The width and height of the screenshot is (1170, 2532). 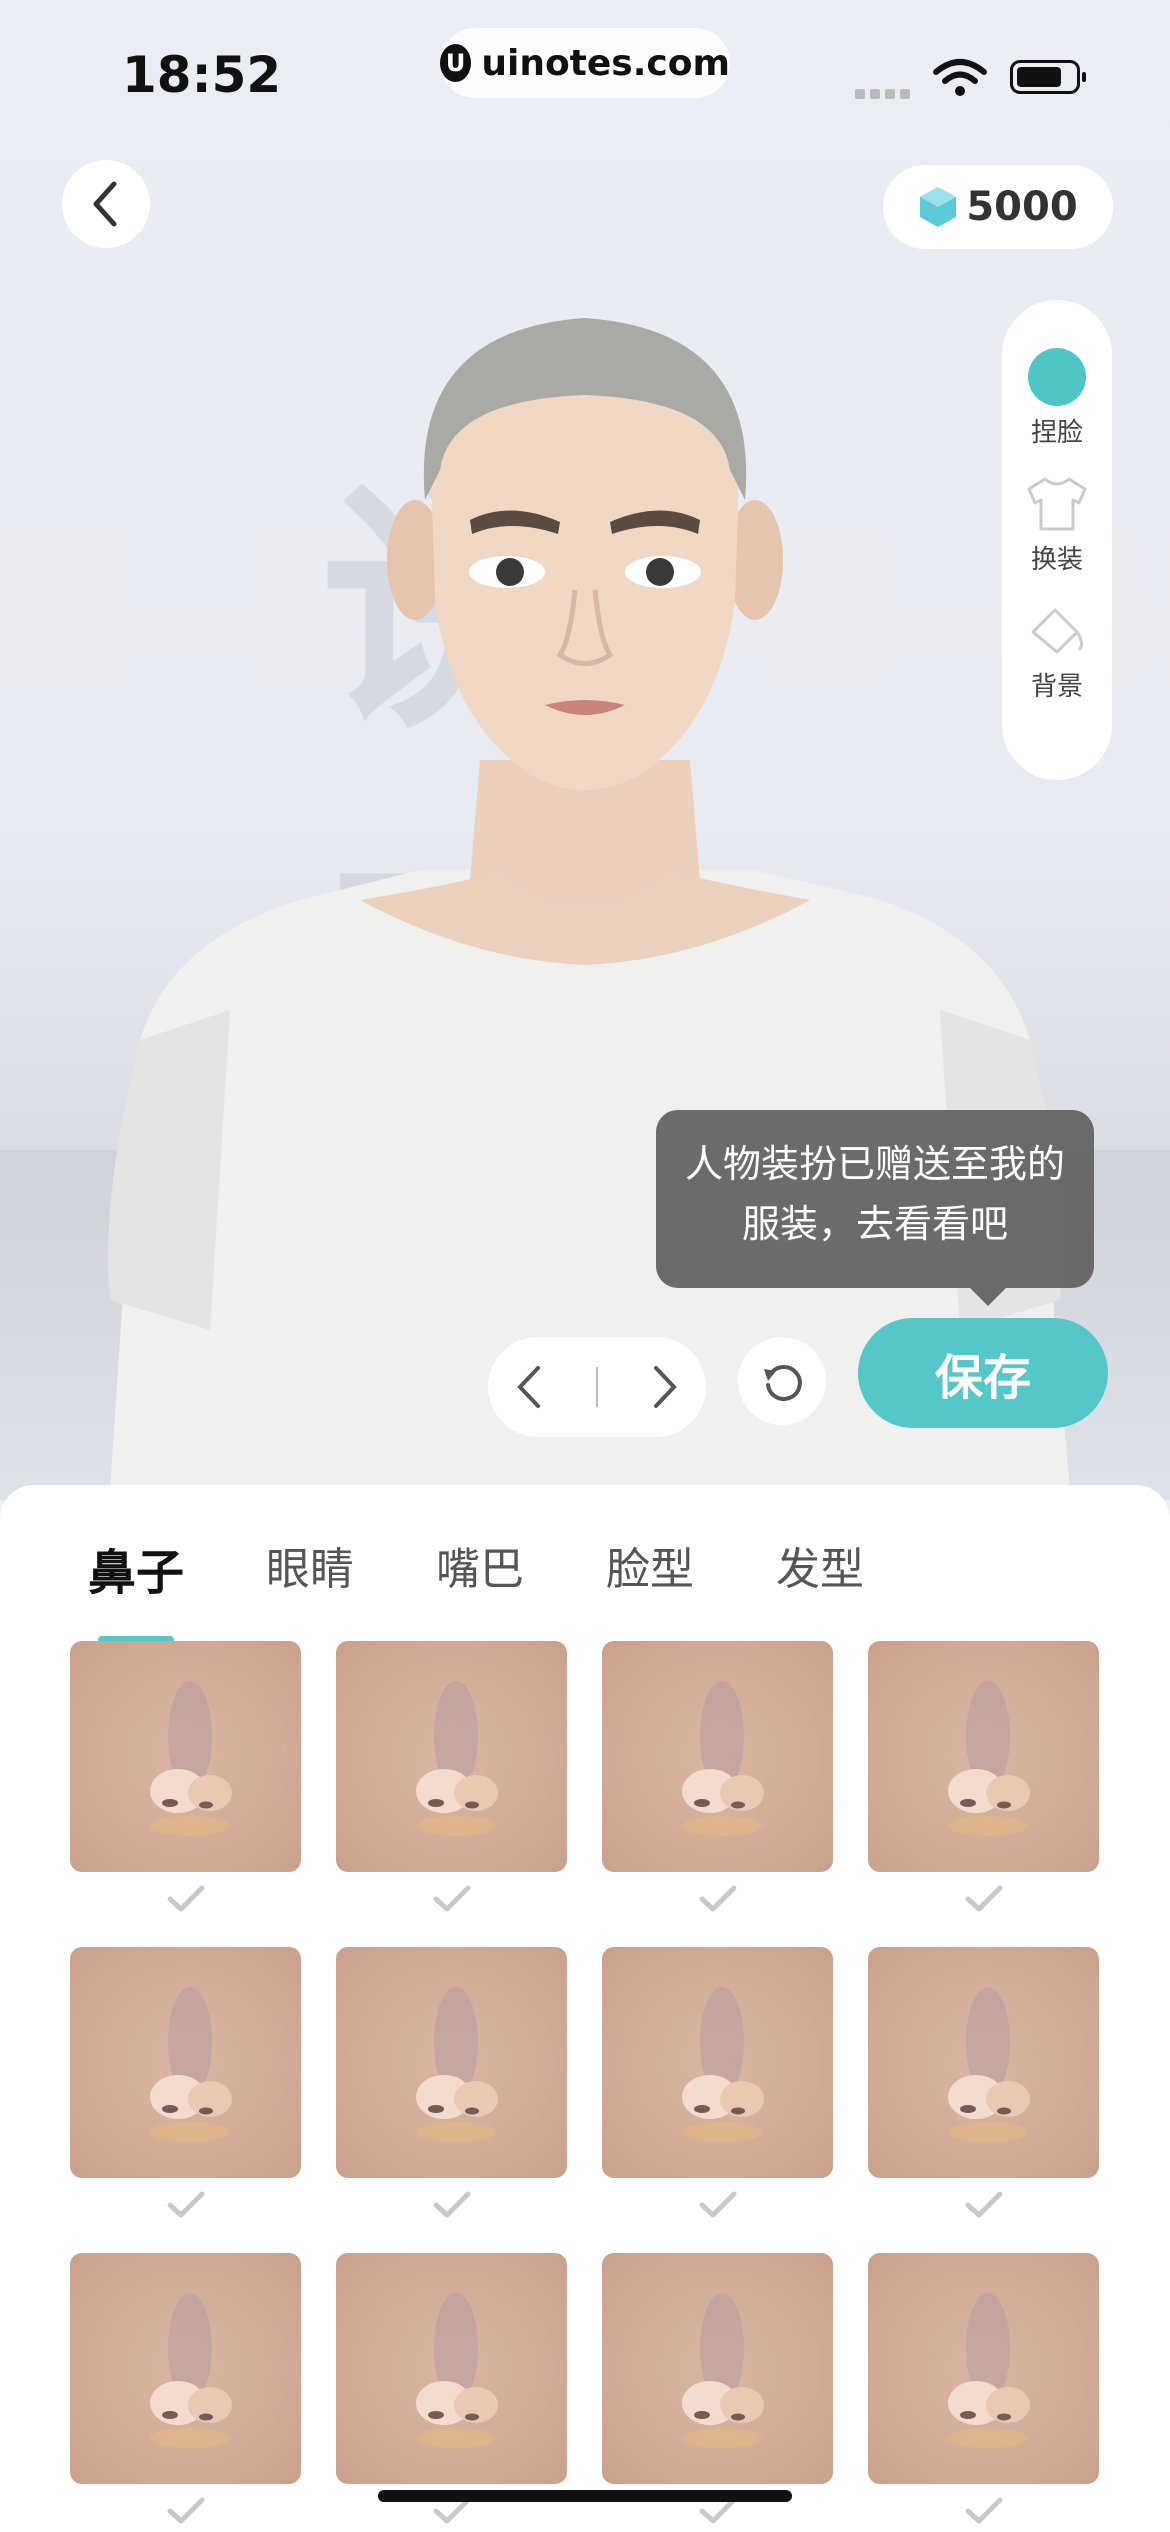 I want to click on home-indicator, so click(x=585, y=2496).